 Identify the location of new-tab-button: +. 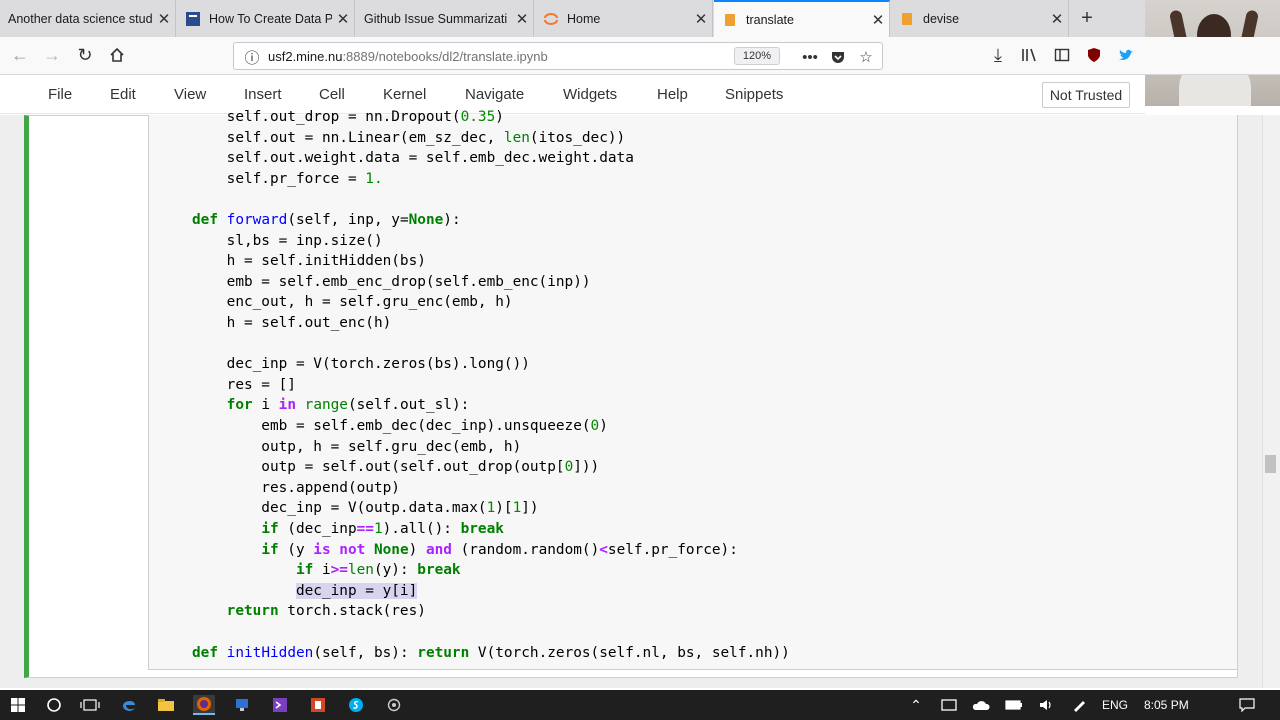
(1087, 18).